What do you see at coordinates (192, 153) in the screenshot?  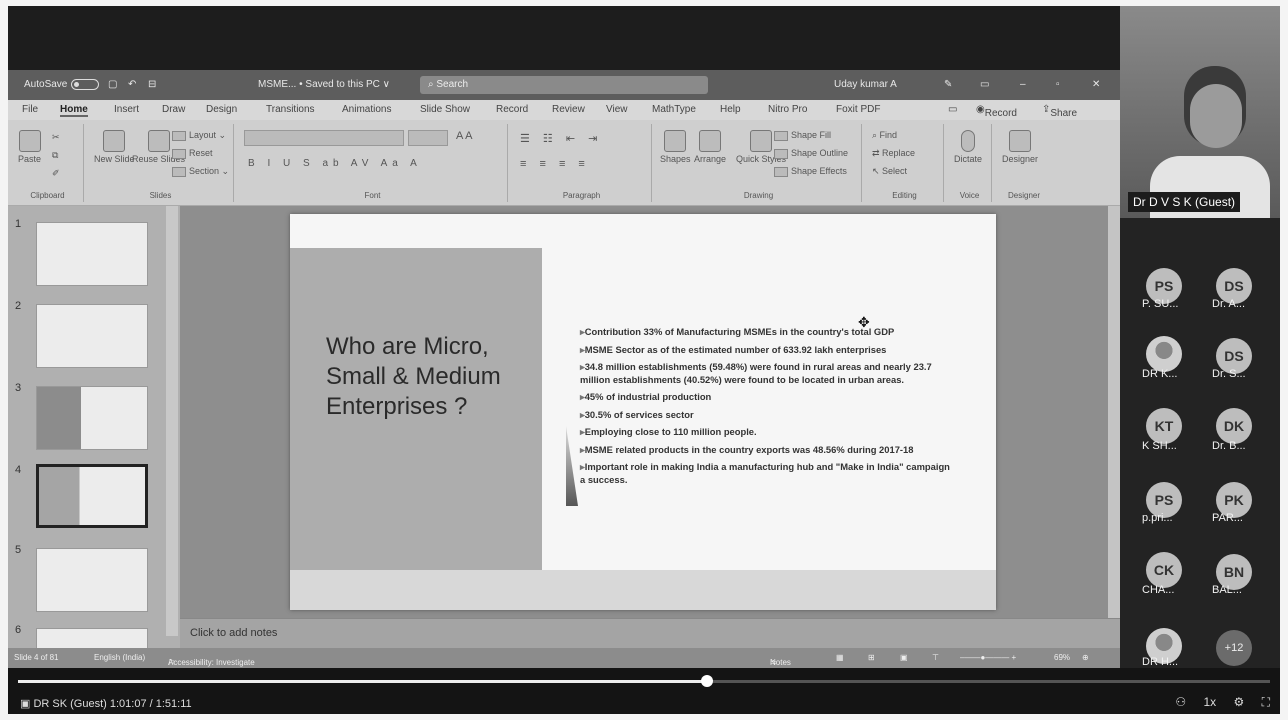 I see `reset-button: Reset` at bounding box center [192, 153].